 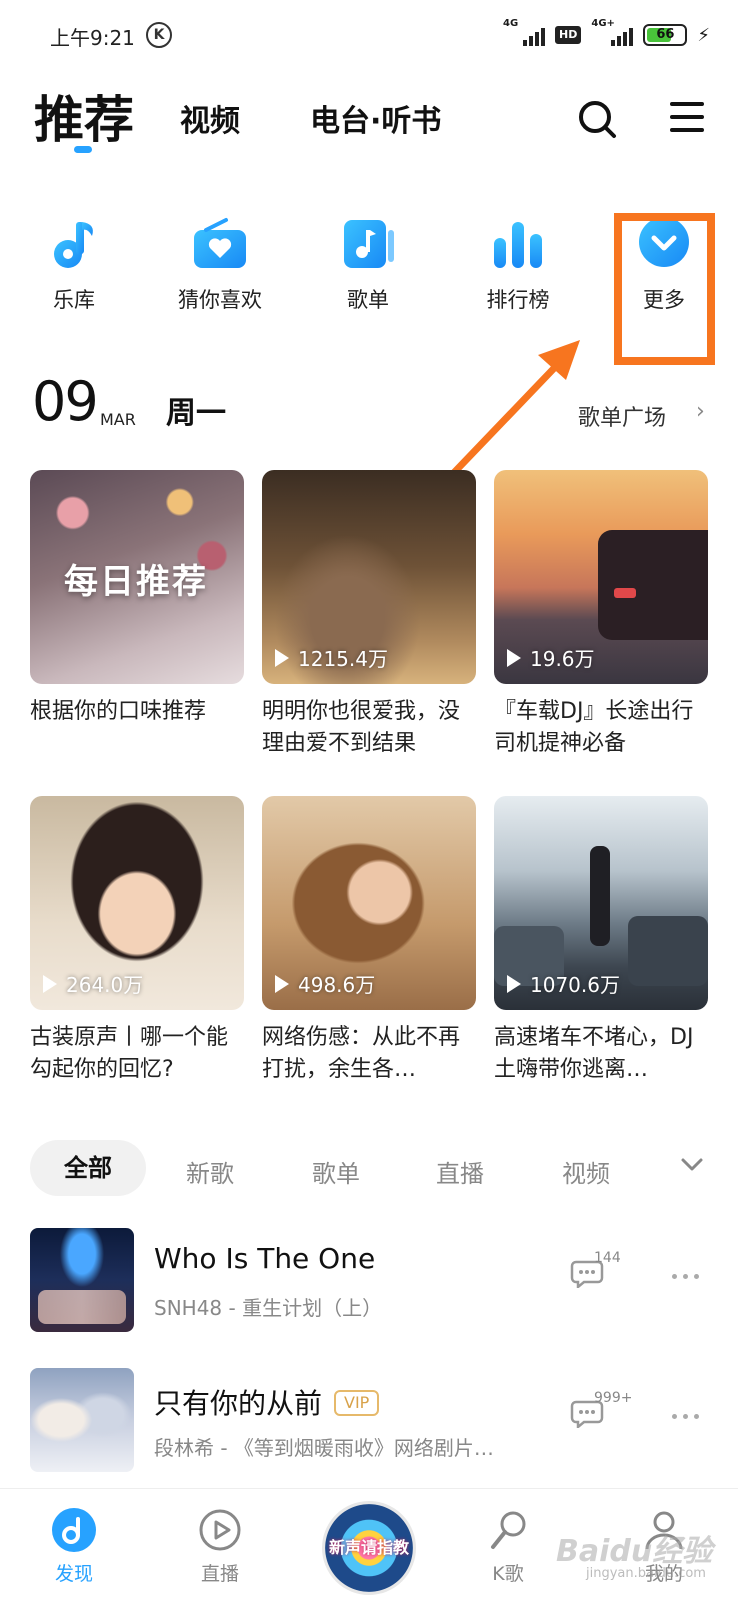 I want to click on center-promo-disc: 新声请指教, so click(x=369, y=1548).